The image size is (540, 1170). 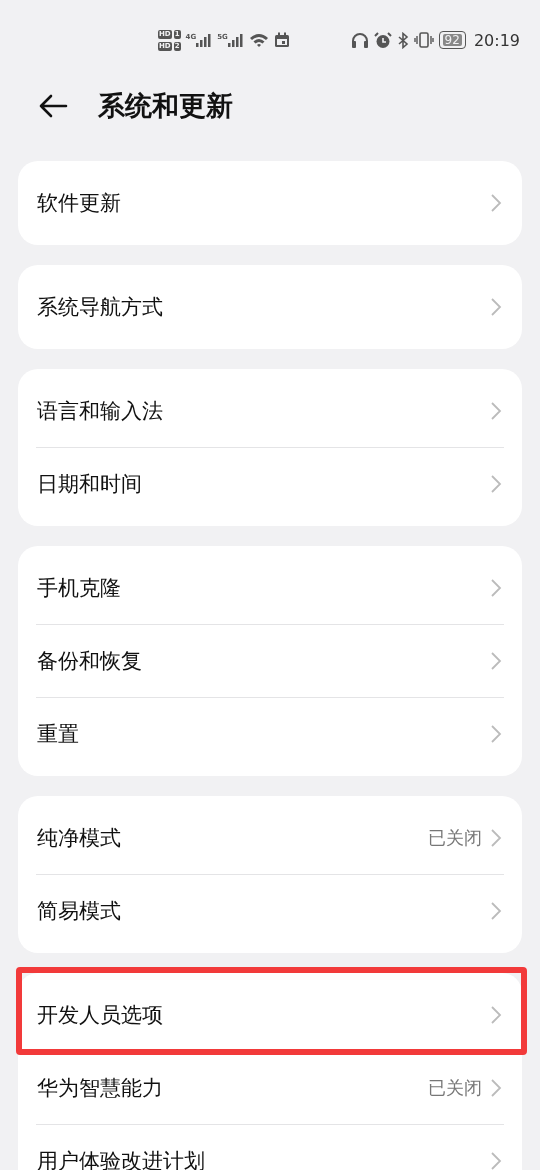 What do you see at coordinates (270, 911) in the screenshot?
I see `settings-row: 简易模式` at bounding box center [270, 911].